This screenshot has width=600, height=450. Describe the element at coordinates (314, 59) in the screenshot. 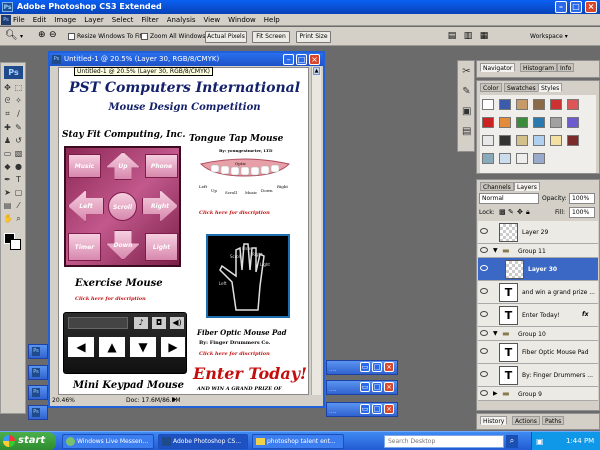

I see `doc-close-button: ×` at that location.